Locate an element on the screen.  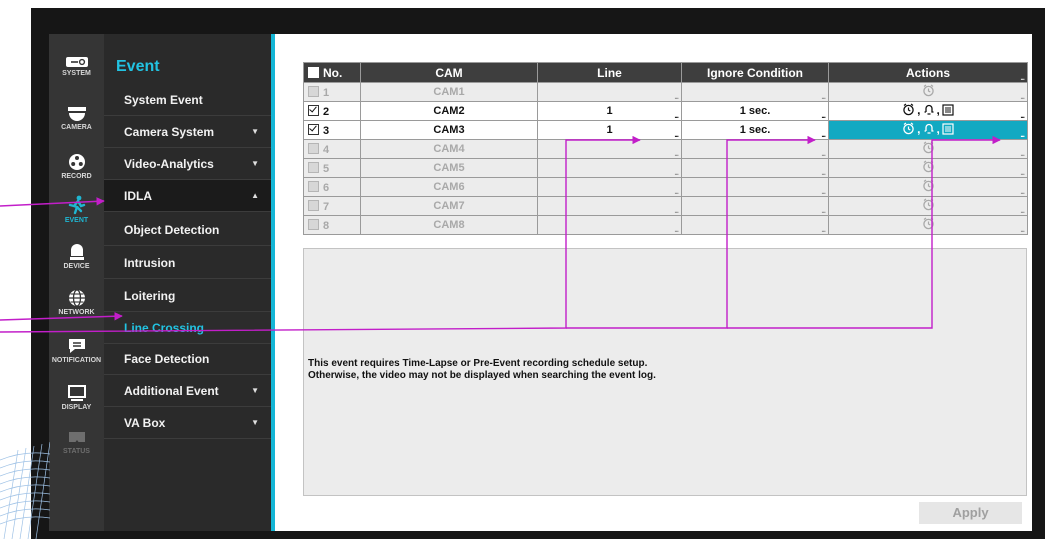
cell-no: 4 is located at coordinates (332, 149).